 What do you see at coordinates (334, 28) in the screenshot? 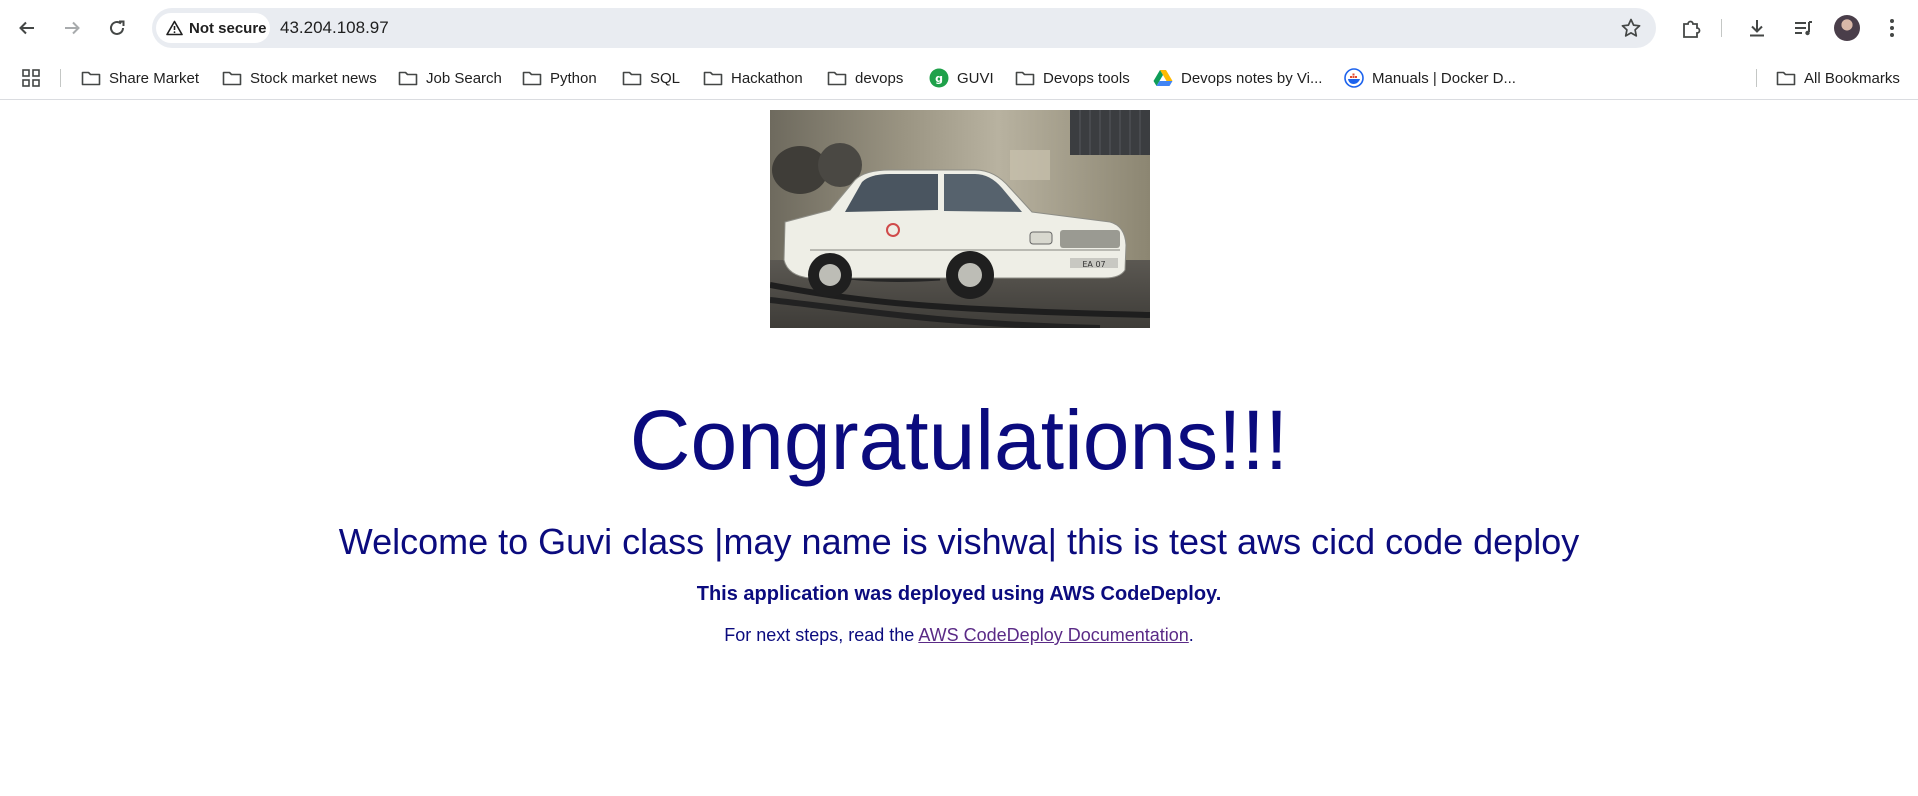
I see `url-text: 43.204.108.97` at bounding box center [334, 28].